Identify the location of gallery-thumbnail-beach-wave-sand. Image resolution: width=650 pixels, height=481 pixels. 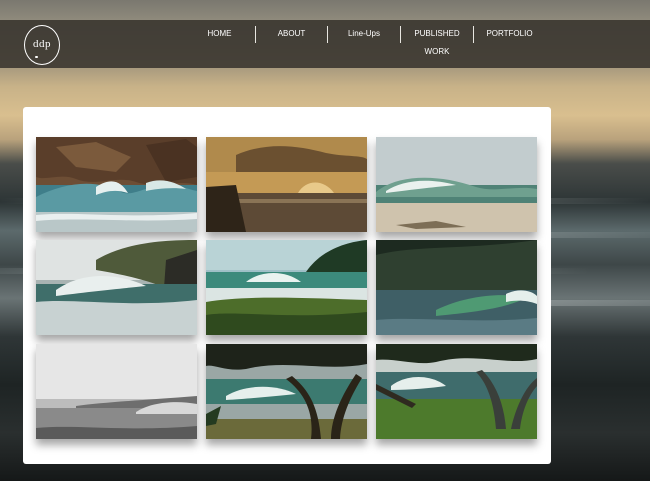
(456, 184).